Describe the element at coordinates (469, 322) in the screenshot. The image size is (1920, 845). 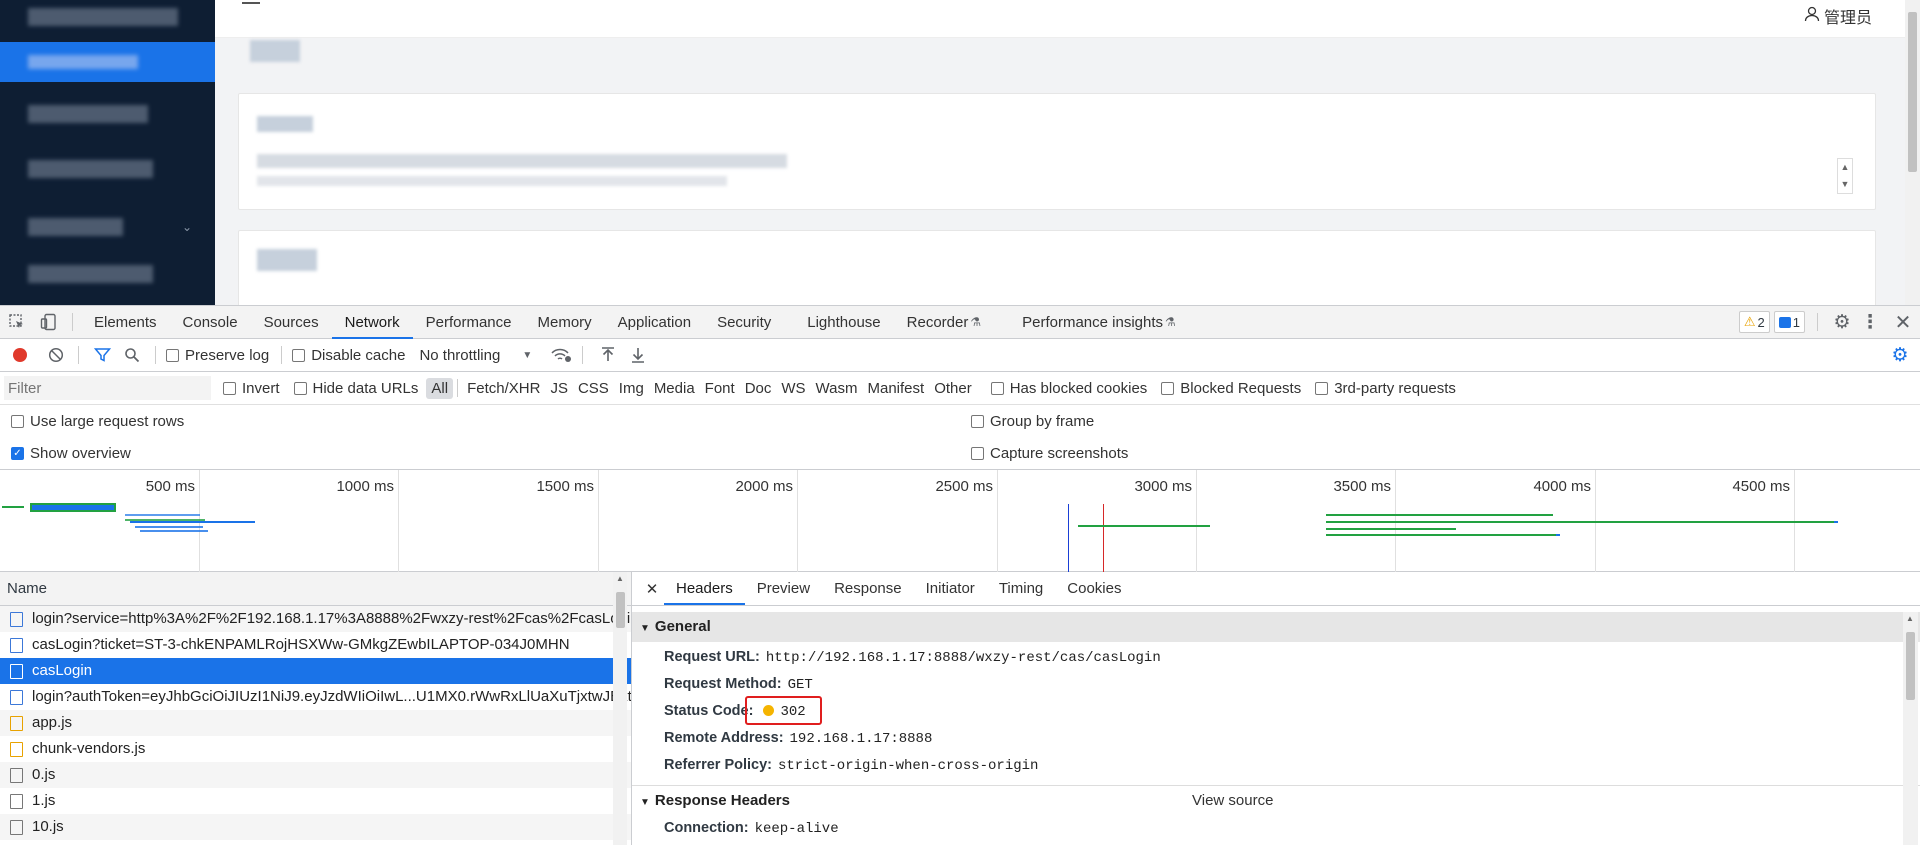
I see `tab-performance: Performance` at that location.